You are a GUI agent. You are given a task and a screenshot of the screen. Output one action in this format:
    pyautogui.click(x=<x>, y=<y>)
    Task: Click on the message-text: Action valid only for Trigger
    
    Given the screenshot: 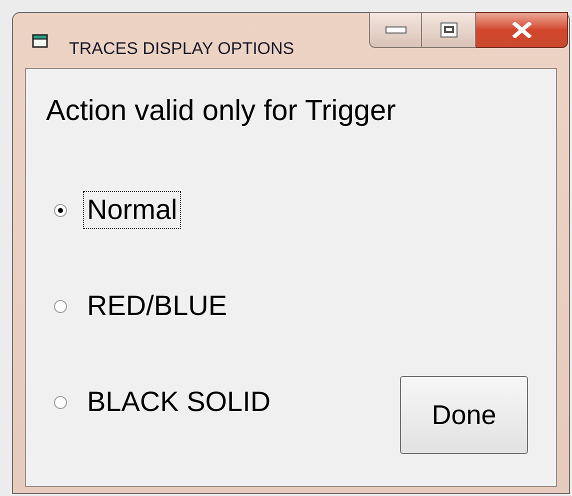 What is the action you would take?
    pyautogui.click(x=221, y=111)
    